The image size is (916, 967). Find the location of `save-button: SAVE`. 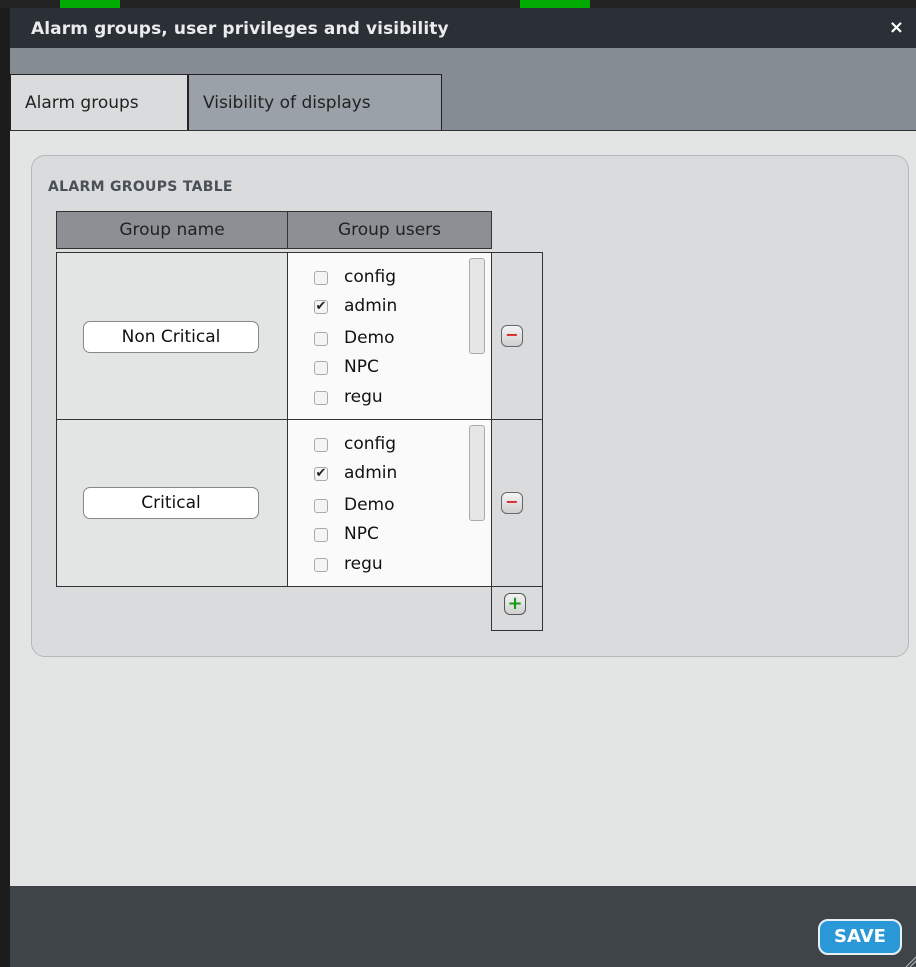

save-button: SAVE is located at coordinates (860, 937).